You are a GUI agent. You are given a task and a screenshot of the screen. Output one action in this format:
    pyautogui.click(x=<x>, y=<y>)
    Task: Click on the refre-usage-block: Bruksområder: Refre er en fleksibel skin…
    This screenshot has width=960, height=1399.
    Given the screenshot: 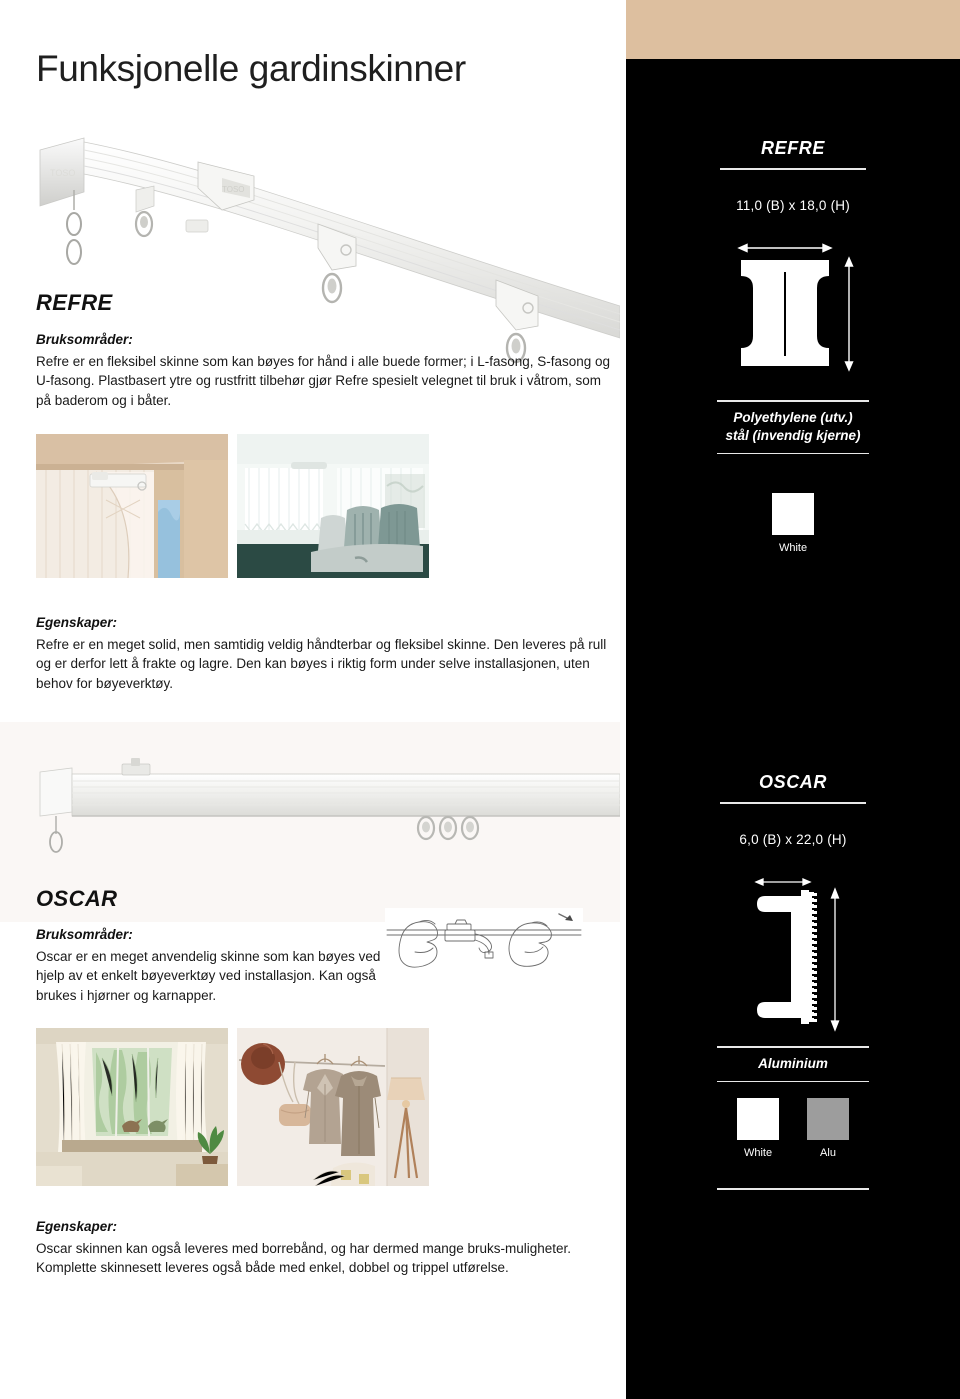 What is the action you would take?
    pyautogui.click(x=326, y=370)
    